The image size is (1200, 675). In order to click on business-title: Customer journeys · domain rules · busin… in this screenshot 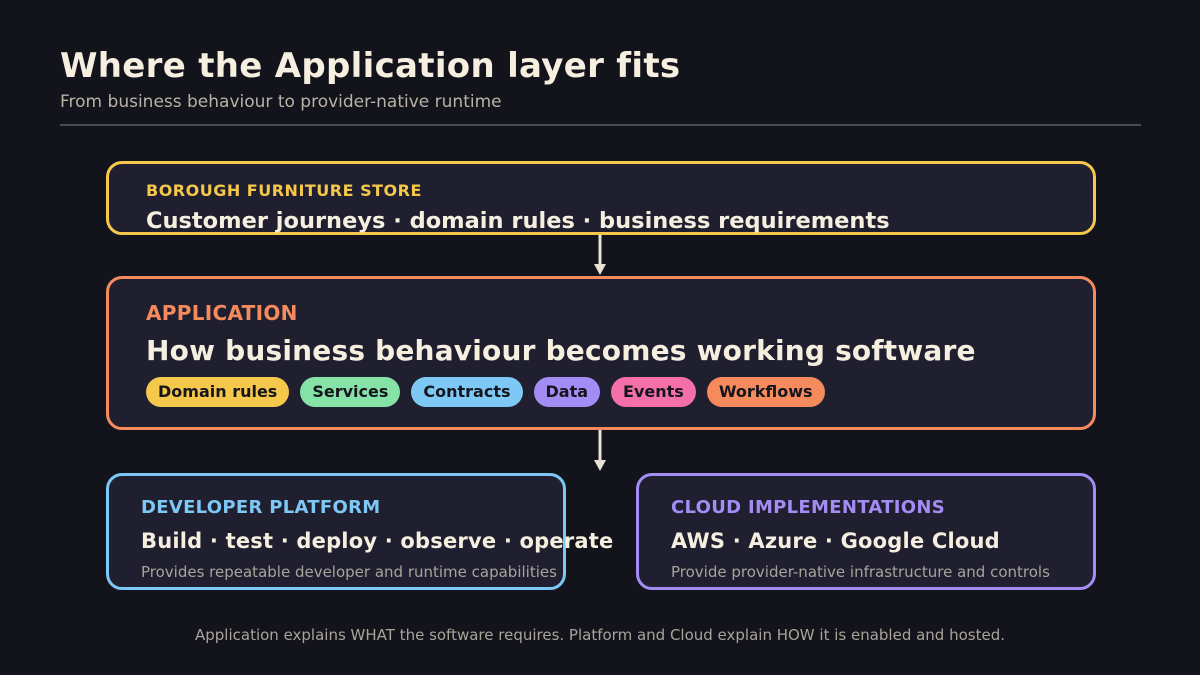, I will do `click(518, 221)`.